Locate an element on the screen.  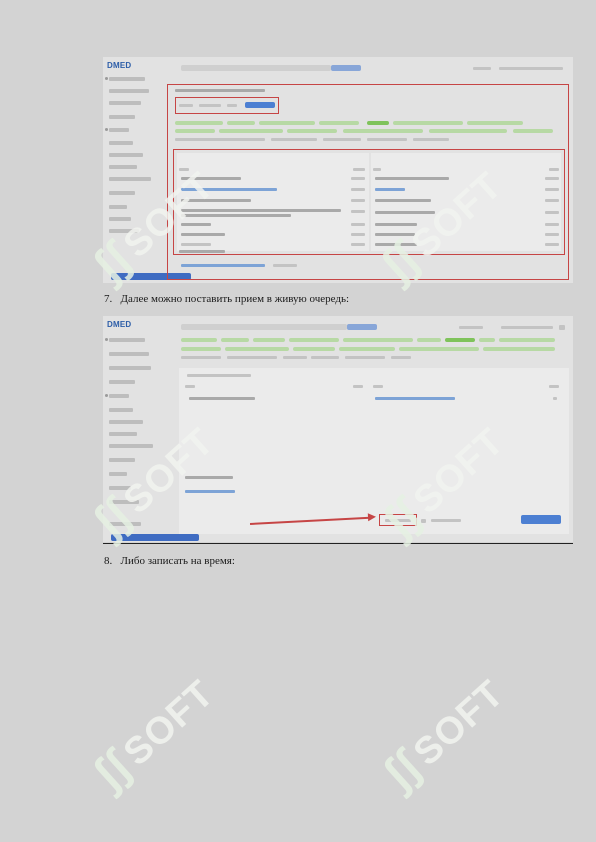
step-8-text: Либо записать на время: is located at coordinates (177, 561).